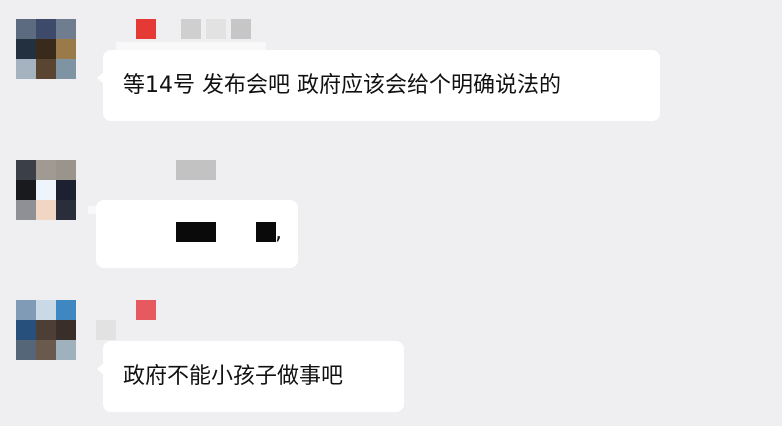 The image size is (782, 426). What do you see at coordinates (278, 232) in the screenshot?
I see `punctuation: ,` at bounding box center [278, 232].